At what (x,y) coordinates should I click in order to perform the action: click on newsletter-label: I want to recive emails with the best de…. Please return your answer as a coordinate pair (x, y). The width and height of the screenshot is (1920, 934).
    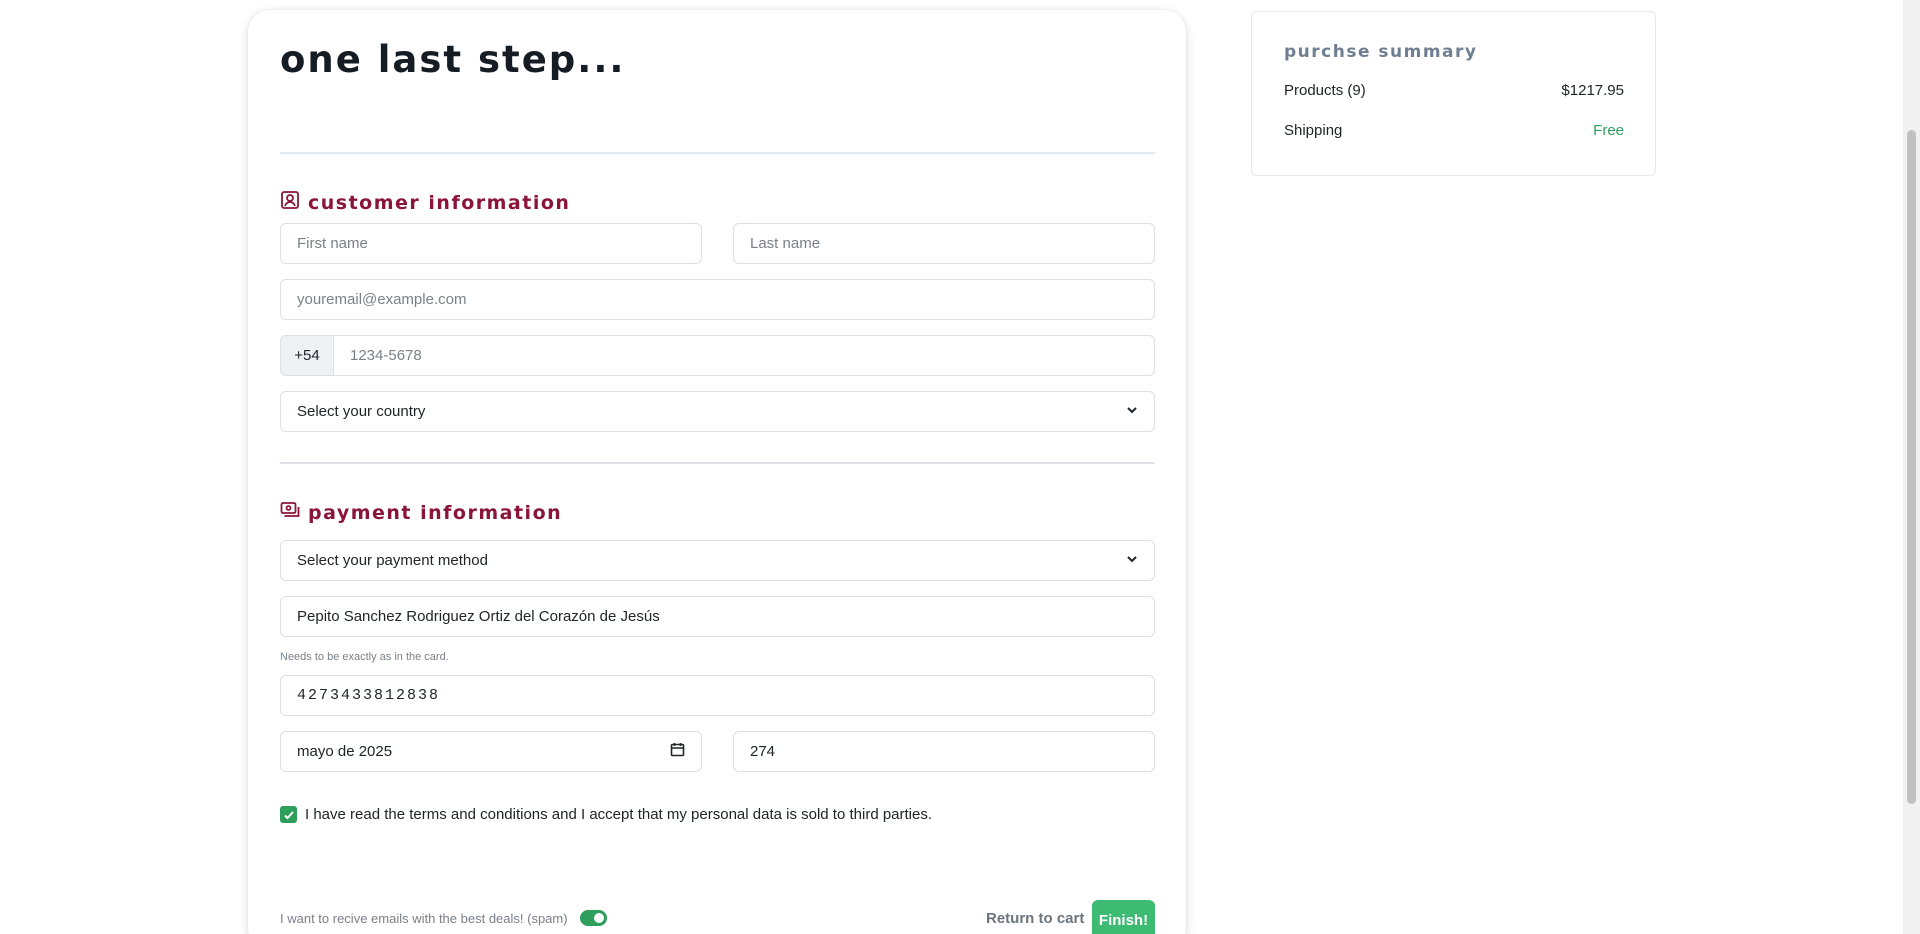
    Looking at the image, I should click on (424, 918).